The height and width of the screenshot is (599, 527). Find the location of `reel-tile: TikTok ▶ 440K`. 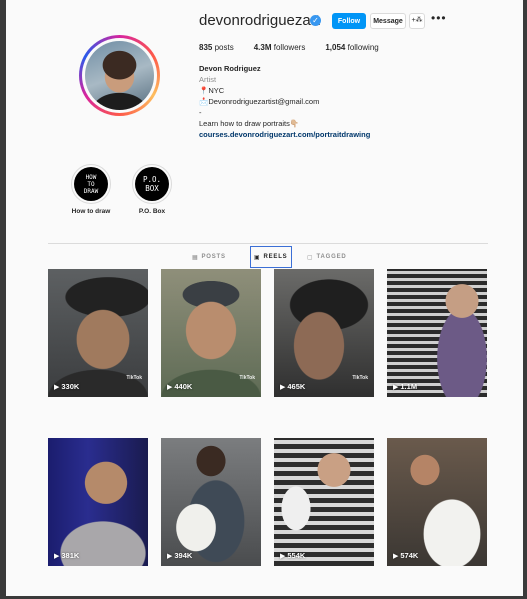

reel-tile: TikTok ▶ 440K is located at coordinates (211, 333).